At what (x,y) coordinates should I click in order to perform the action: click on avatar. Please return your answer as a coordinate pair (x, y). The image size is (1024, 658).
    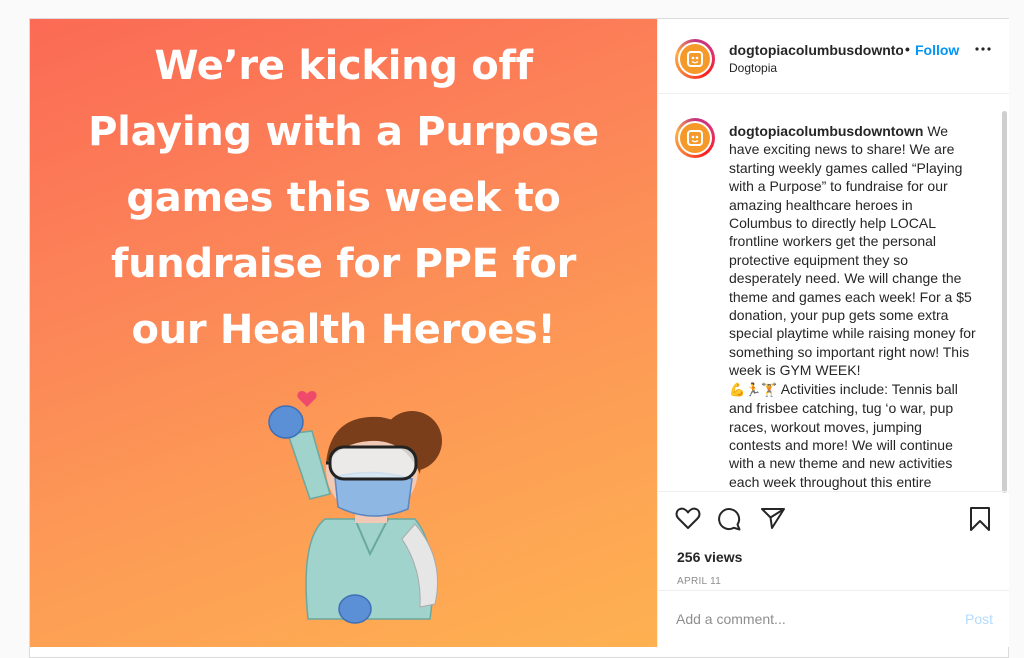
    Looking at the image, I should click on (695, 59).